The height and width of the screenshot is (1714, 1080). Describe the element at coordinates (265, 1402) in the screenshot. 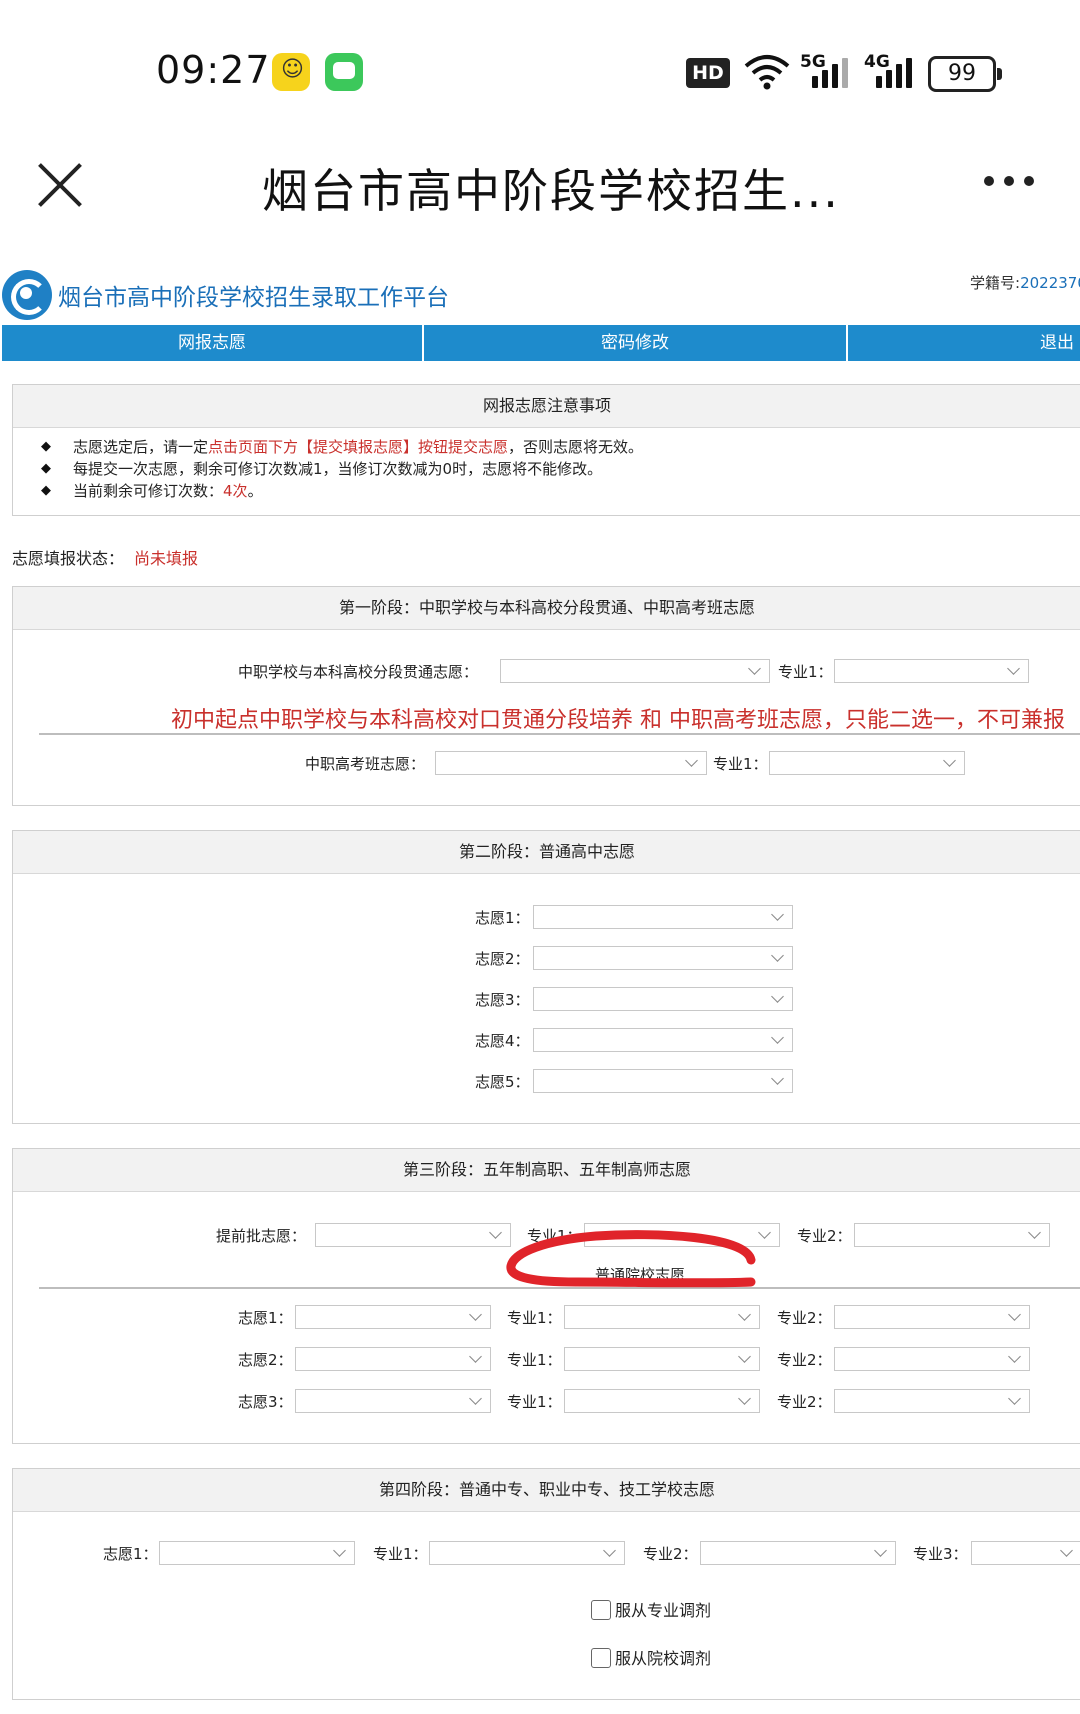

I see `stage3-choice3-label: 志愿3：` at that location.